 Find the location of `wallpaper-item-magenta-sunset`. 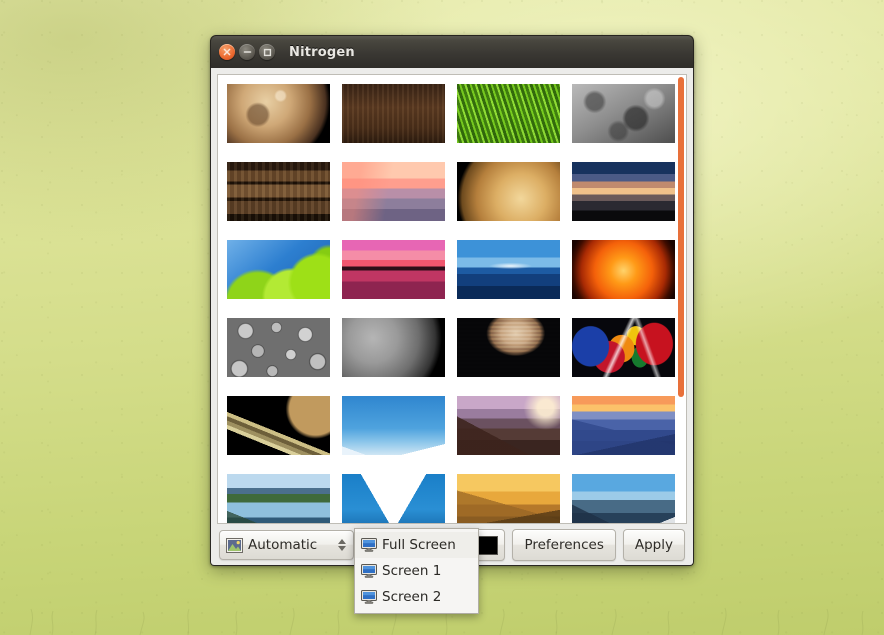

wallpaper-item-magenta-sunset is located at coordinates (393, 269).